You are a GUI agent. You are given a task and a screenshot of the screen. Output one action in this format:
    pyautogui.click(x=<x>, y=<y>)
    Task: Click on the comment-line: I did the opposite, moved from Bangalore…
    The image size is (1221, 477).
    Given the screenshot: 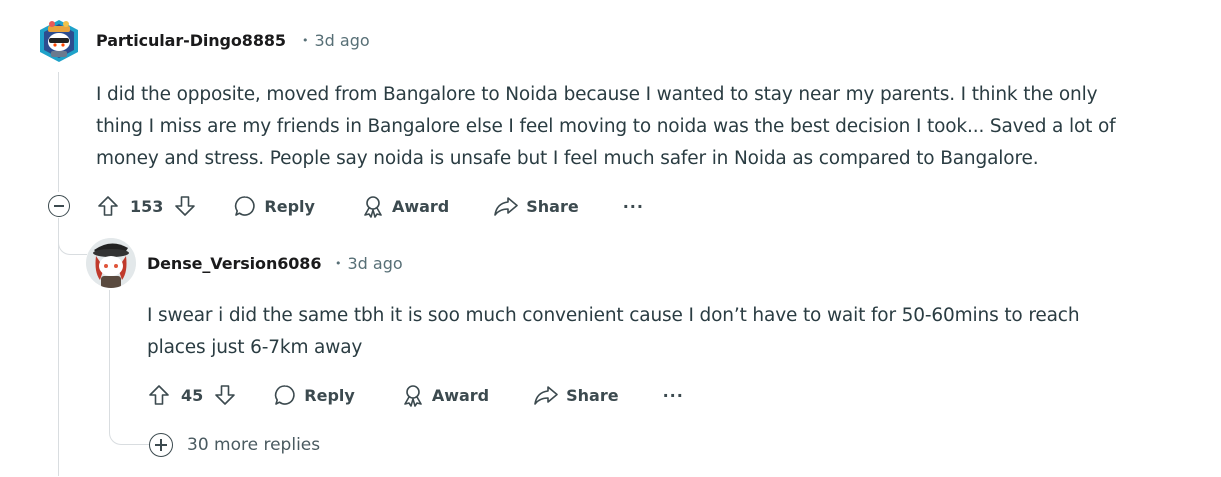 What is the action you would take?
    pyautogui.click(x=597, y=94)
    